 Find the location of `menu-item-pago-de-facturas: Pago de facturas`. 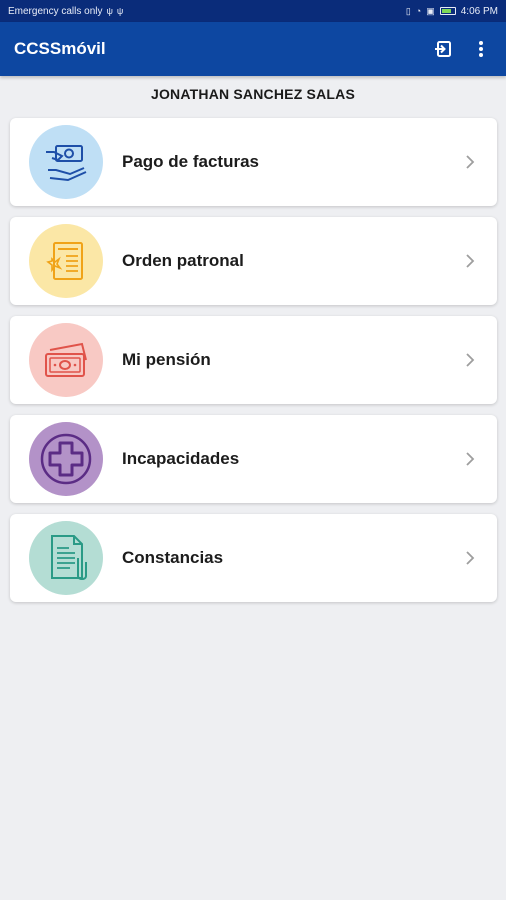

menu-item-pago-de-facturas: Pago de facturas is located at coordinates (253, 162).